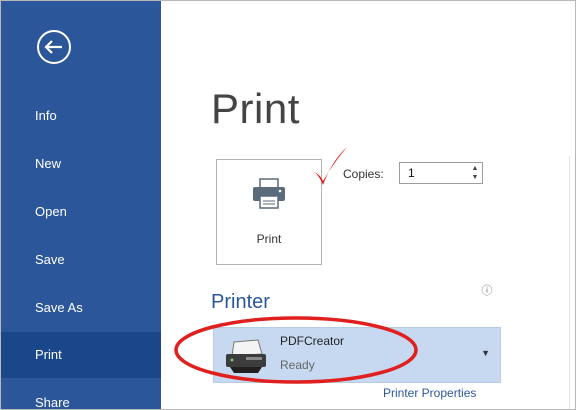 The width and height of the screenshot is (576, 410). I want to click on copies-decrement-button: ▼, so click(475, 177).